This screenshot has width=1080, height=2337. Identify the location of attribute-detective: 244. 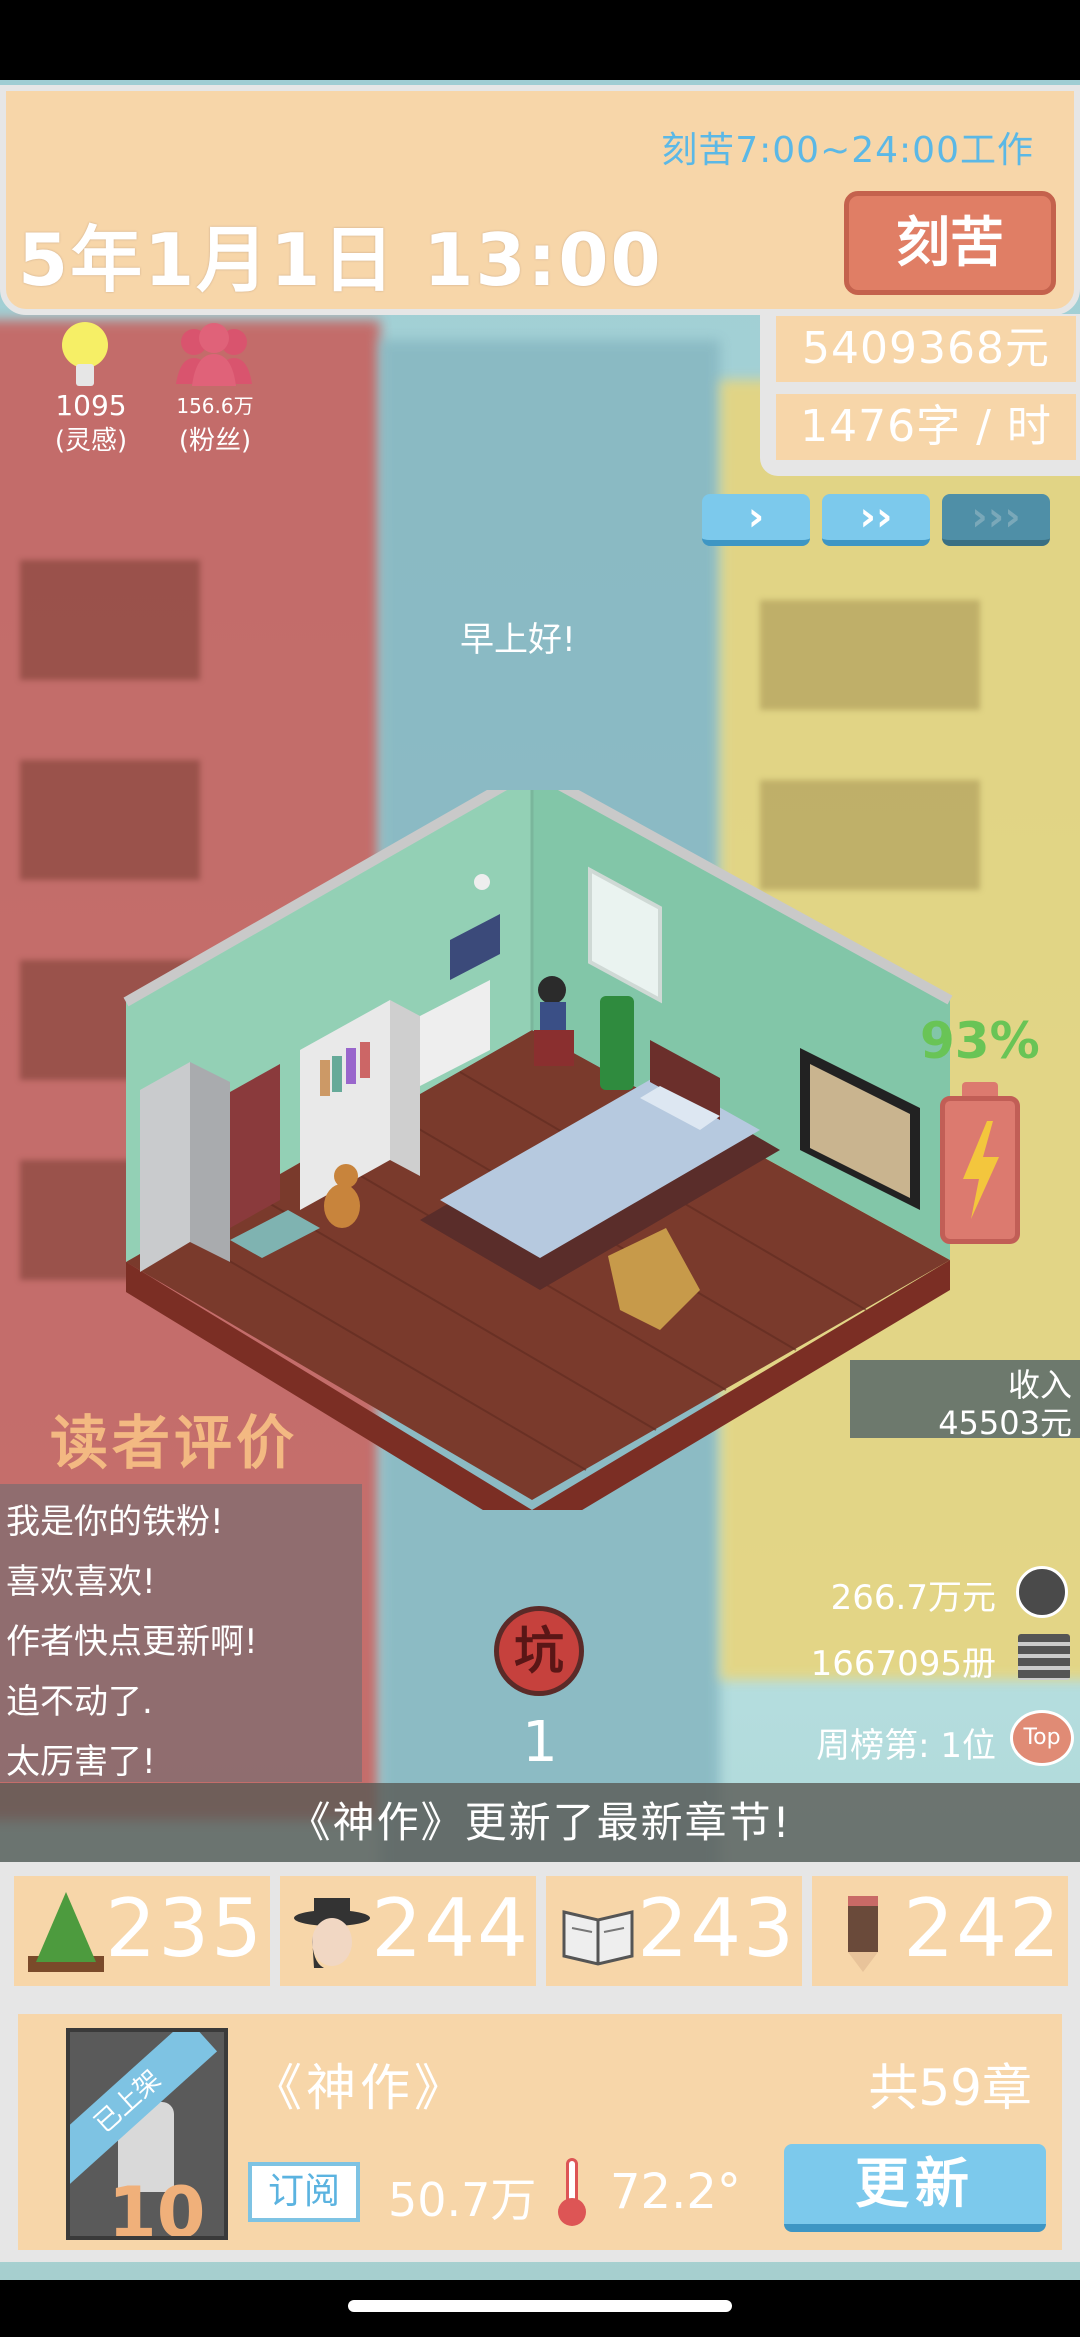
(408, 1931).